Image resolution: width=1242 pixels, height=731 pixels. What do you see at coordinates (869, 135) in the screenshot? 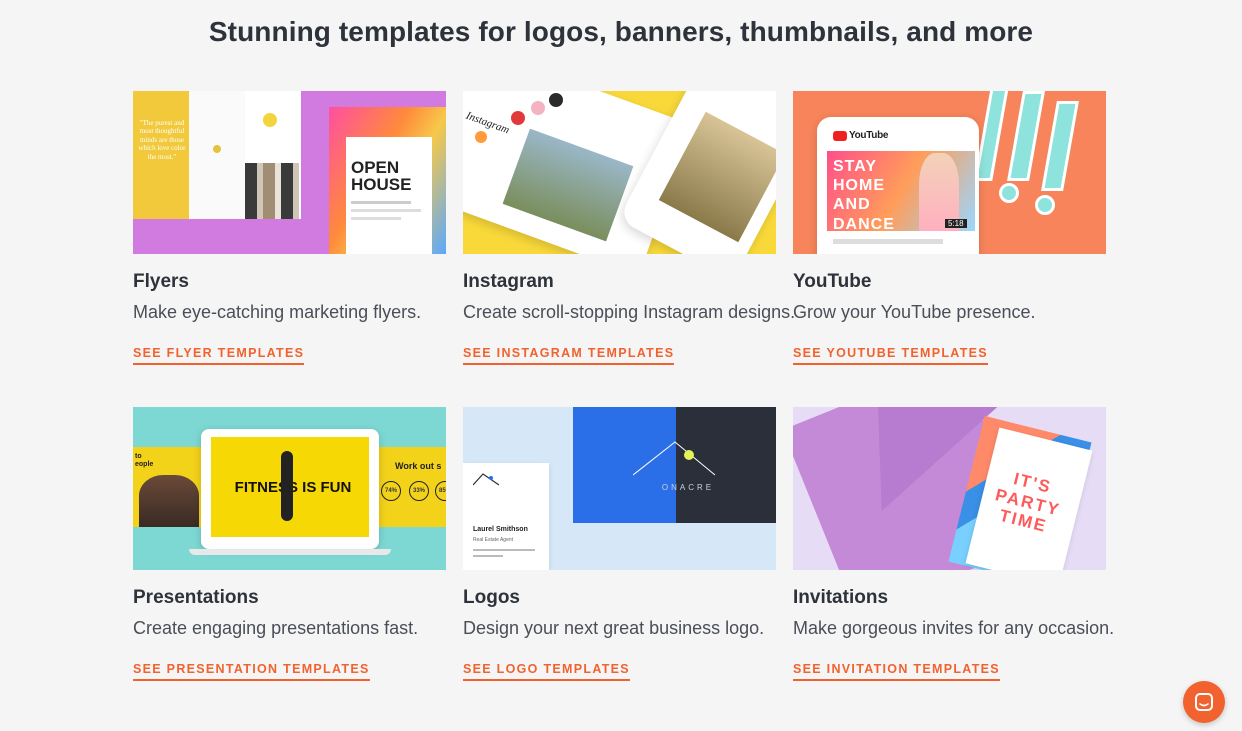
I see `youtube-brand: YouTube` at bounding box center [869, 135].